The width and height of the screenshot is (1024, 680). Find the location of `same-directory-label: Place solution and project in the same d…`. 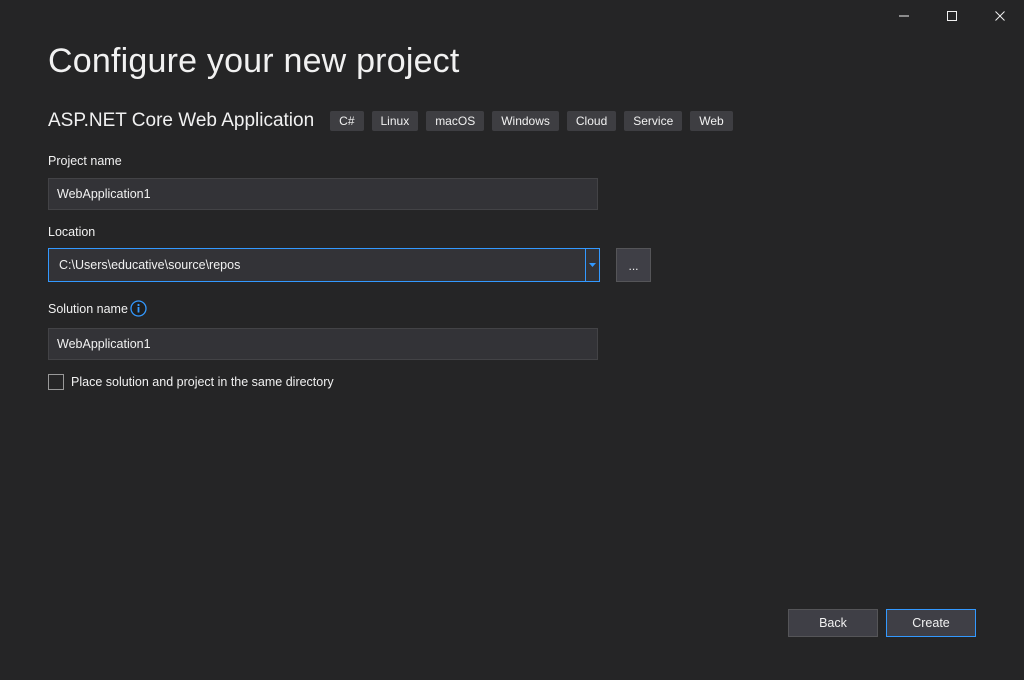

same-directory-label: Place solution and project in the same d… is located at coordinates (202, 382).